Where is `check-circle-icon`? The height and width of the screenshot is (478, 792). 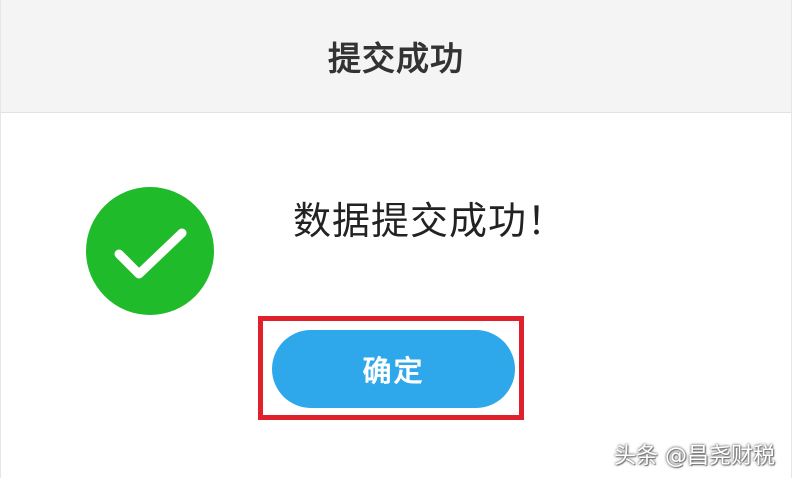 check-circle-icon is located at coordinates (150, 251).